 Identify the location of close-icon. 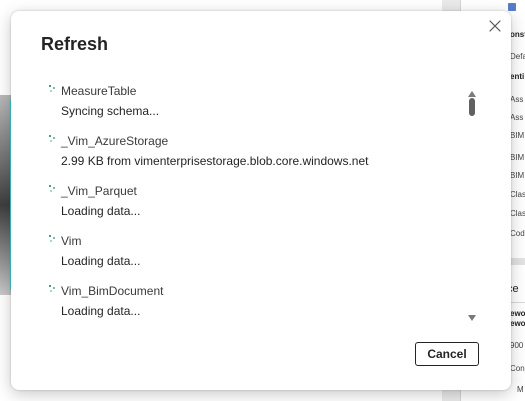
(495, 26).